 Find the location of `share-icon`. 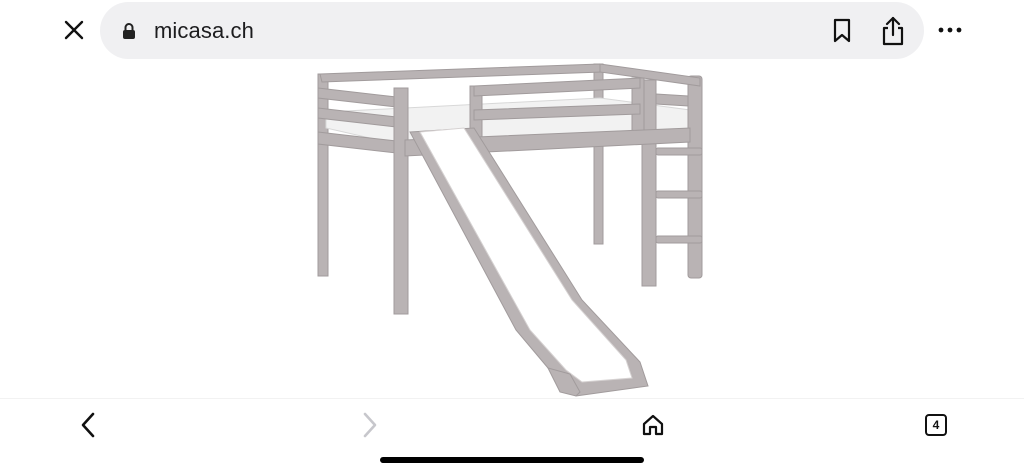

share-icon is located at coordinates (893, 31).